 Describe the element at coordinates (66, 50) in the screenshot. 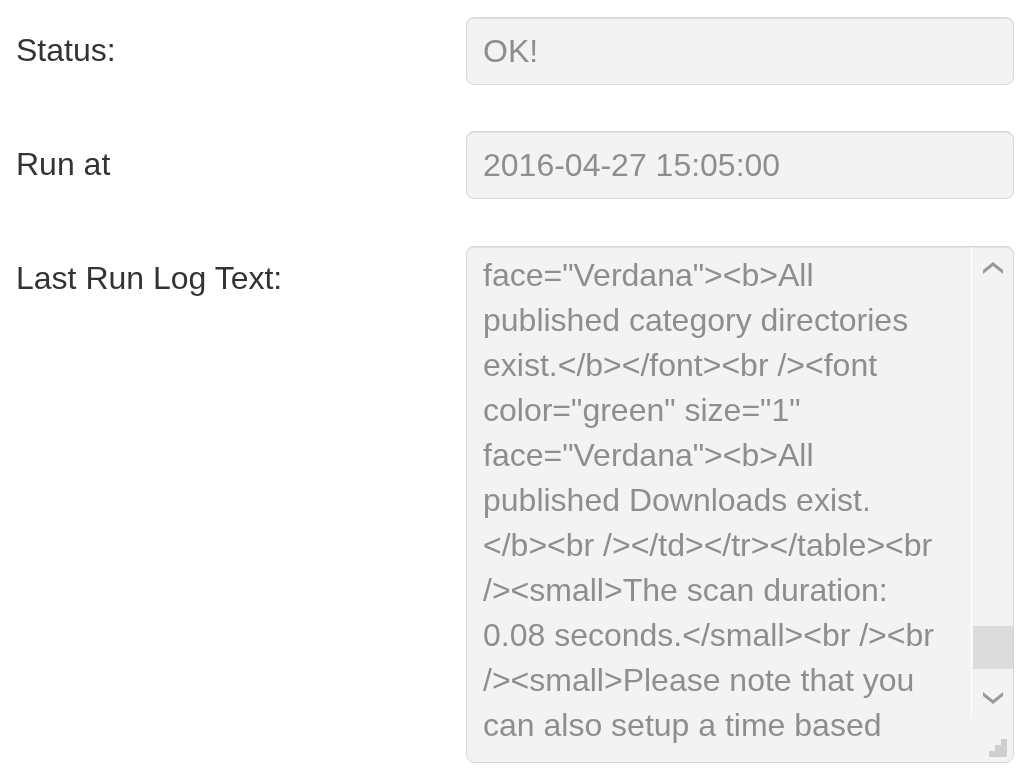

I see `field-label: Status:` at that location.